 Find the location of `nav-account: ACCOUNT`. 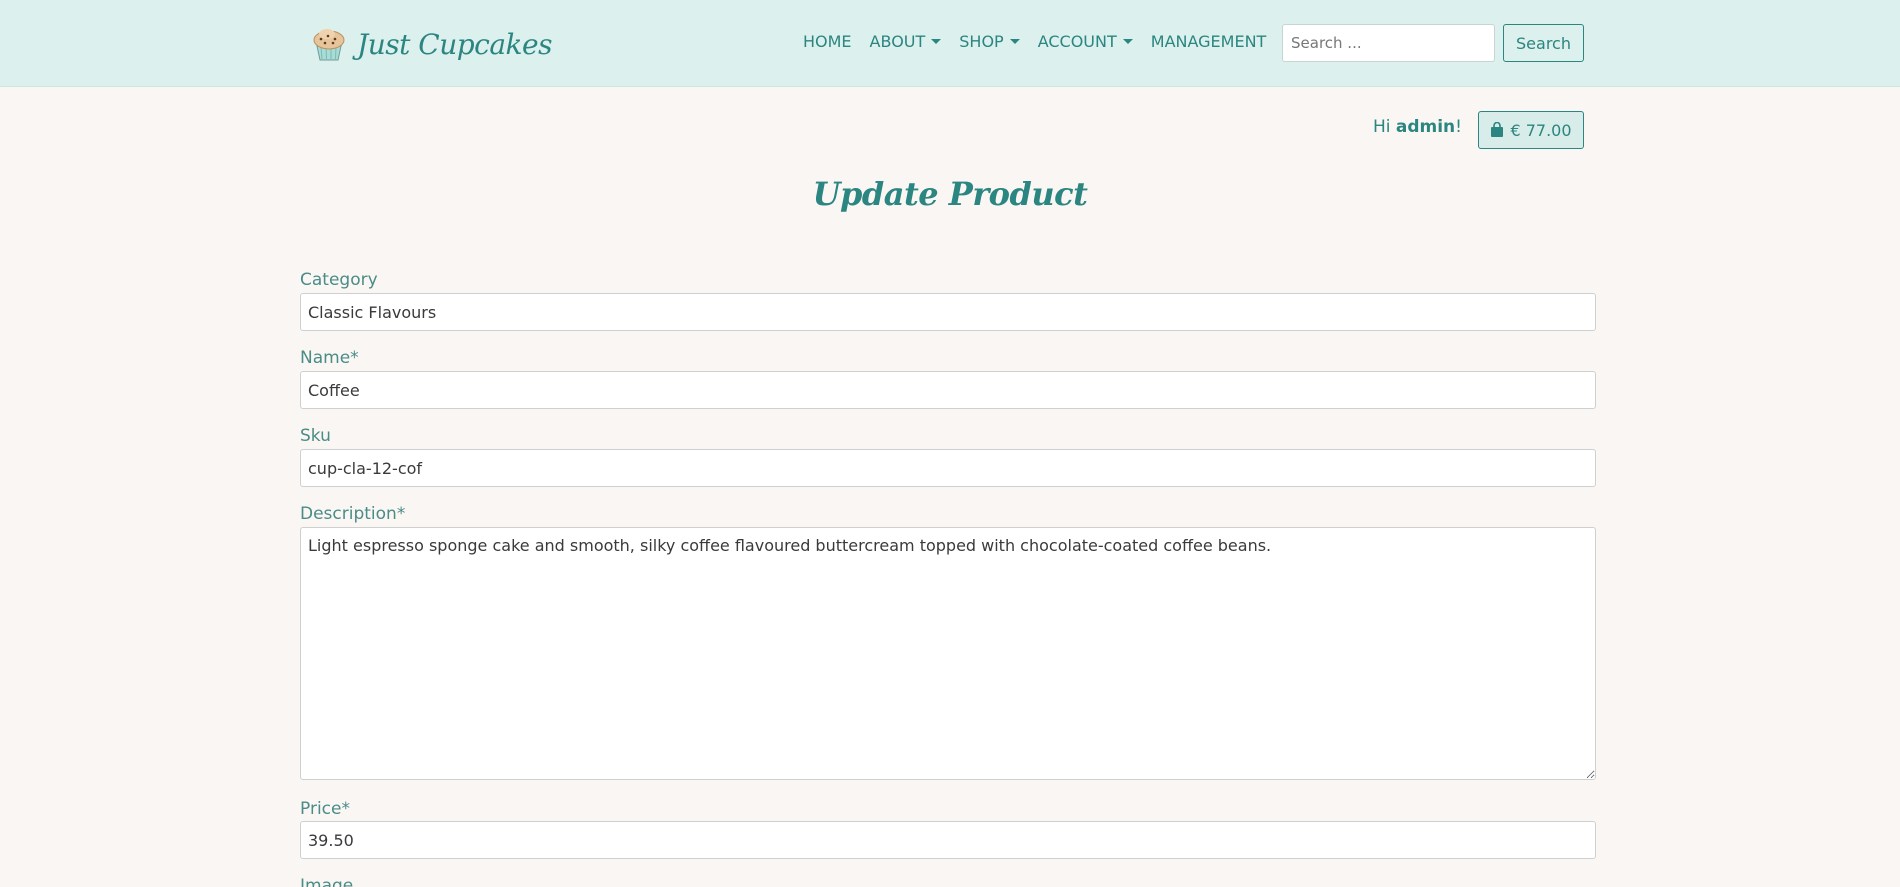

nav-account: ACCOUNT is located at coordinates (1085, 41).